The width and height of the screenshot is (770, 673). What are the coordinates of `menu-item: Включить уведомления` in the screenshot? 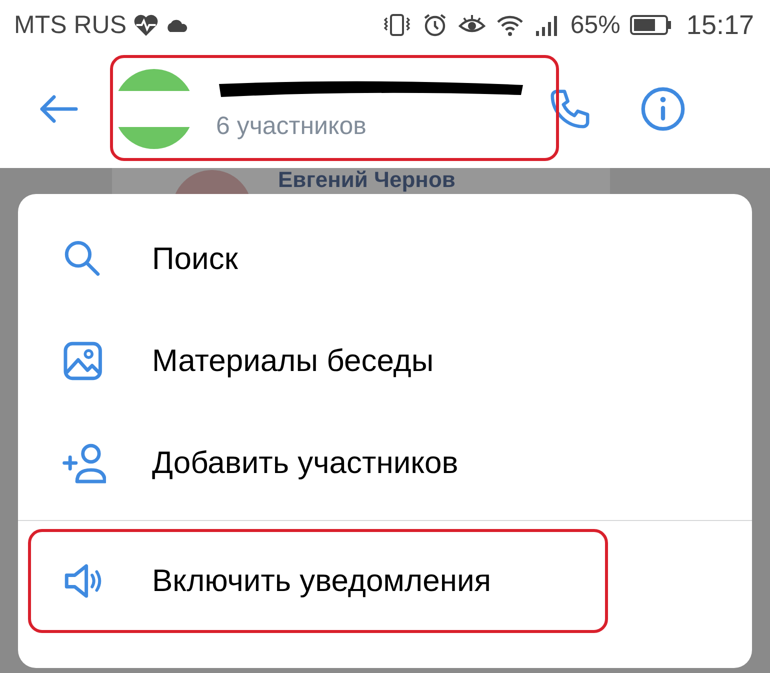 It's located at (318, 581).